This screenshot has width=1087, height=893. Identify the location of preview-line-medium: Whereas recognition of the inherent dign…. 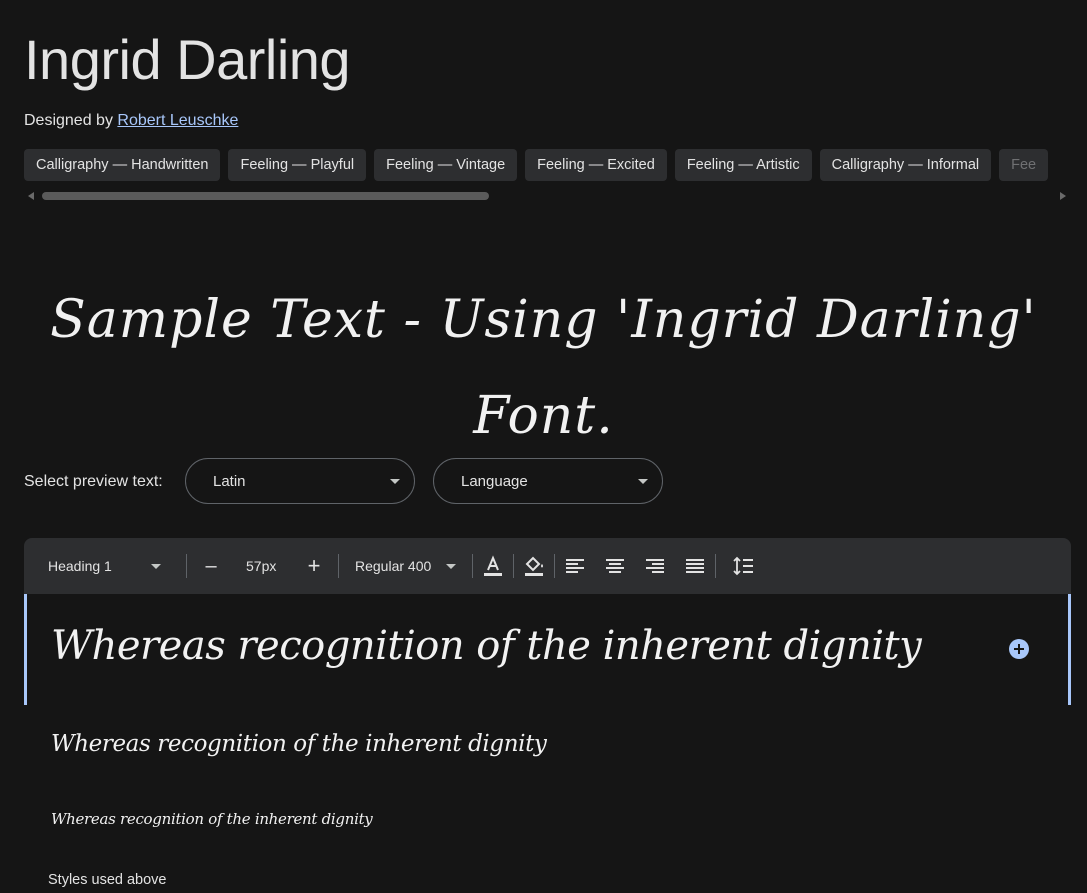
(299, 744).